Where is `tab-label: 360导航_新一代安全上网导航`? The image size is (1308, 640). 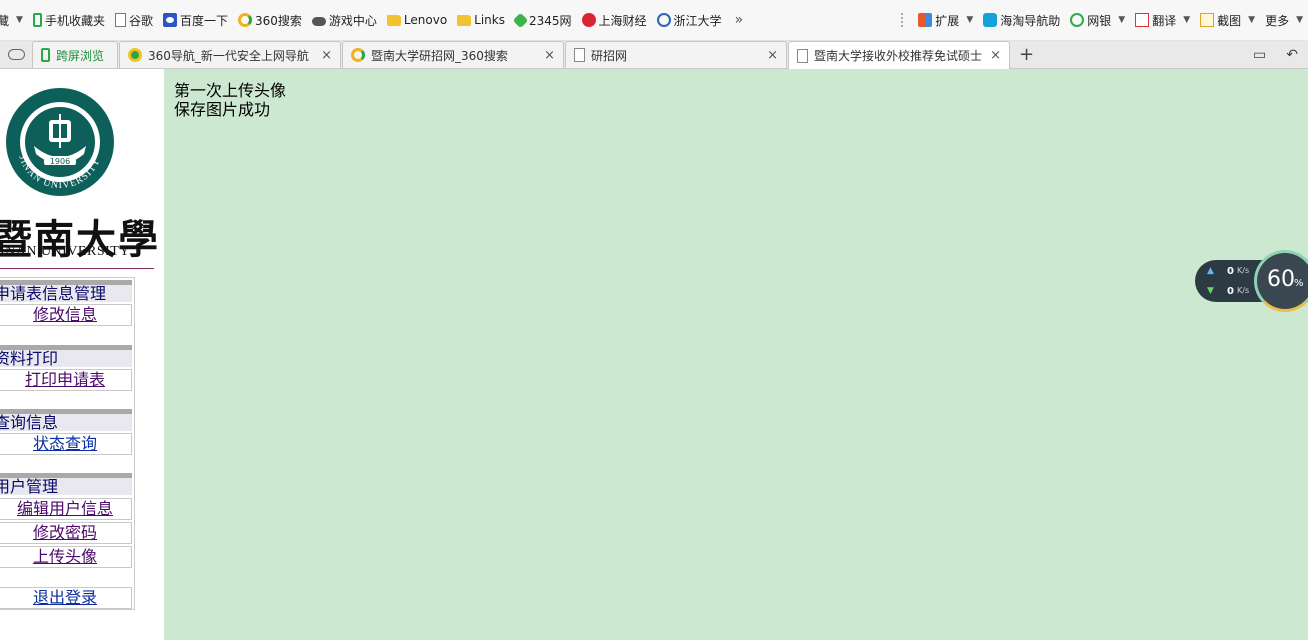
tab-label: 360导航_新一代安全上网导航 is located at coordinates (228, 55).